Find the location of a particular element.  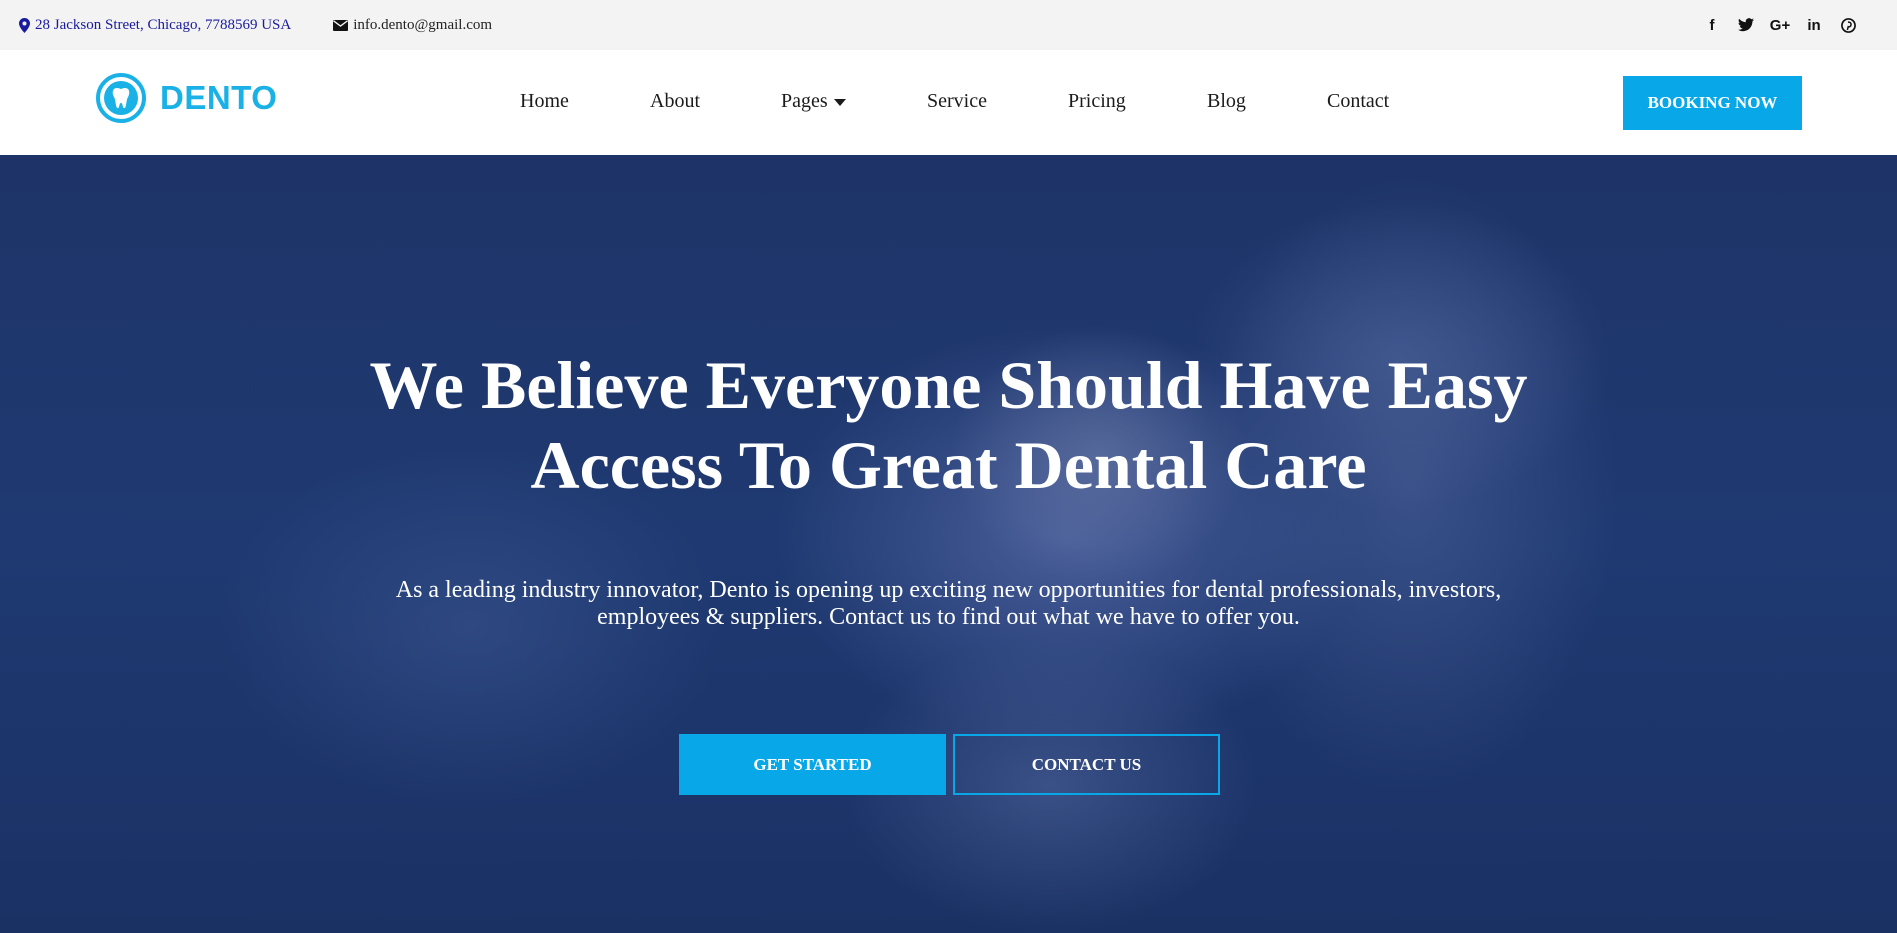

nav-pages-label: Pages is located at coordinates (804, 101).